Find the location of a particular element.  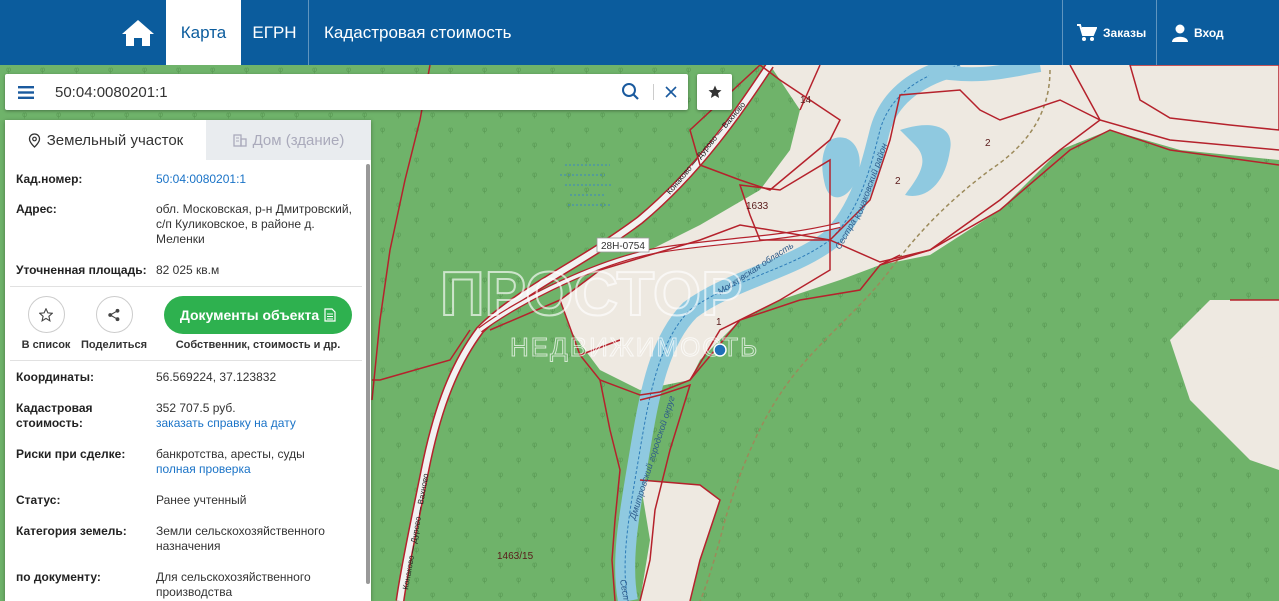

divider-bottom is located at coordinates (186, 360).